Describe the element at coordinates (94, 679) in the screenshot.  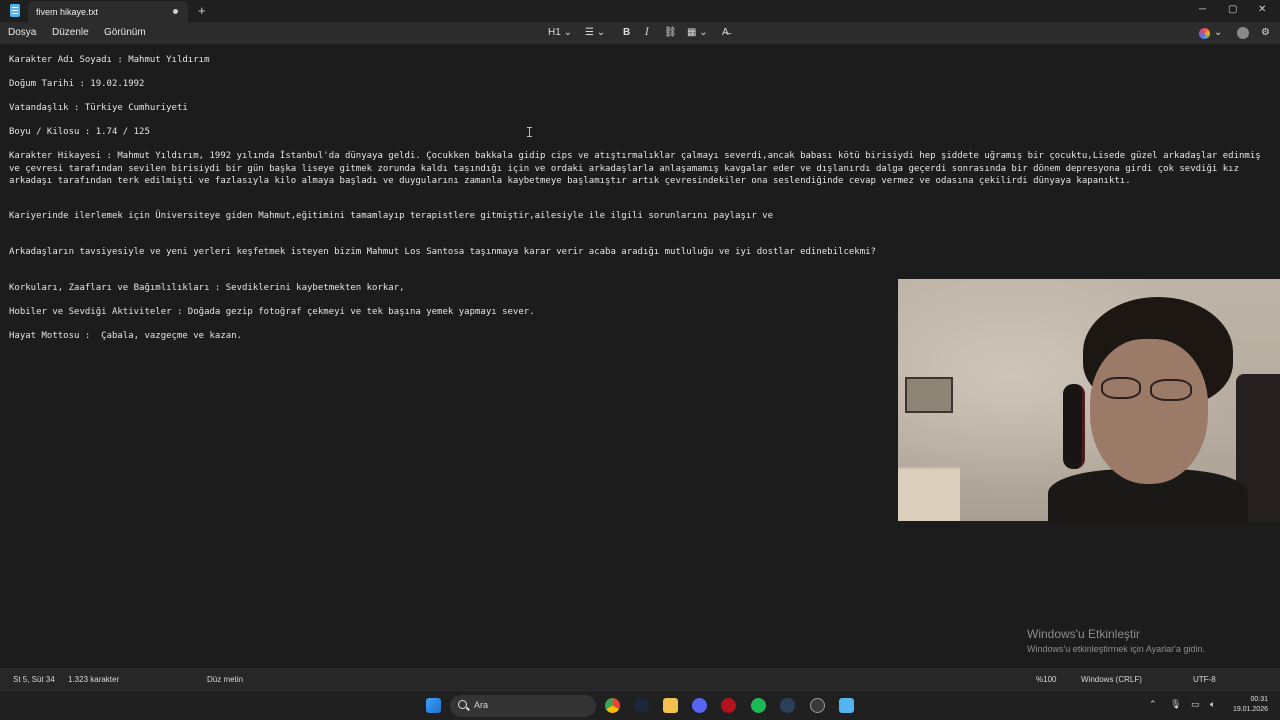
I see `character-count: 1.323 karakter` at that location.